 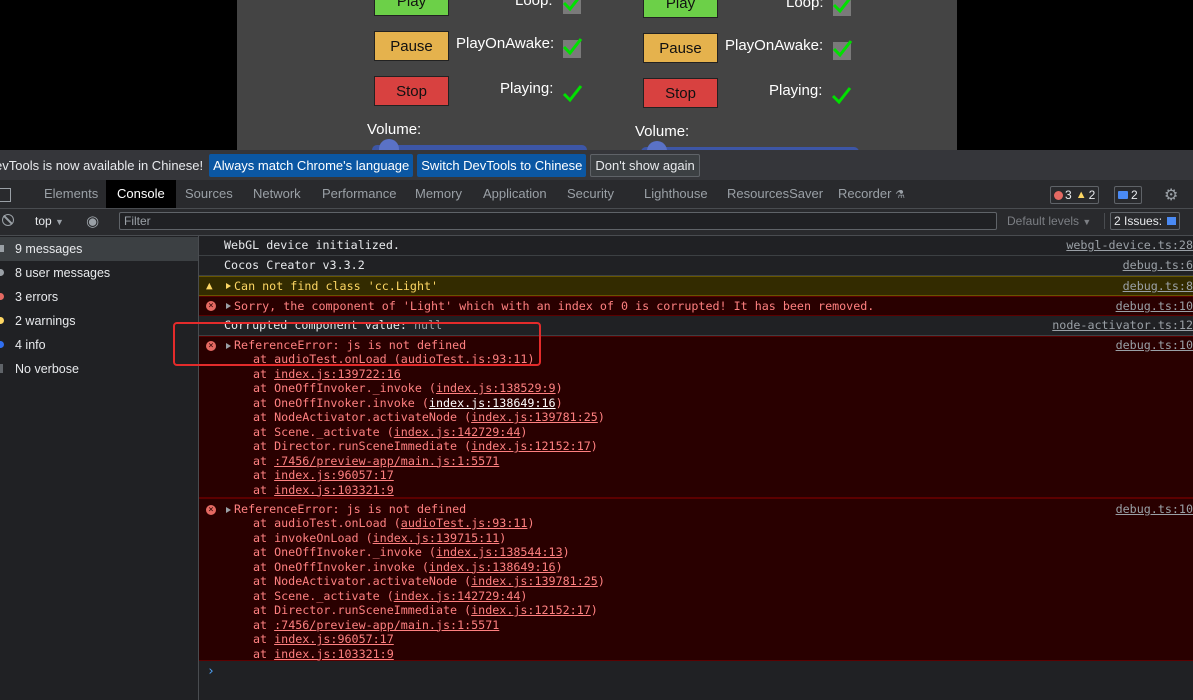 I want to click on sidebar-item-messages: 9 messages, so click(x=99, y=249).